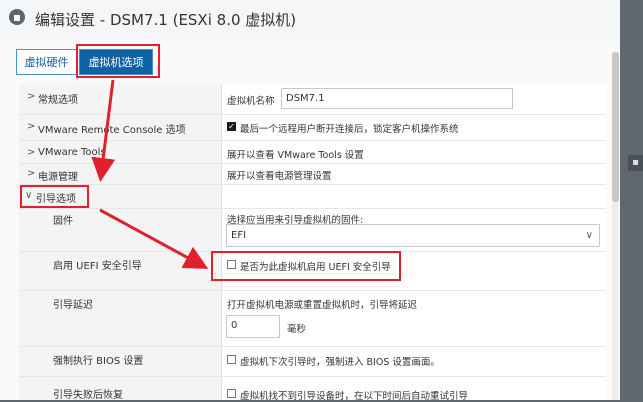  What do you see at coordinates (154, 238) in the screenshot?
I see `arrow-to-secure-boot` at bounding box center [154, 238].